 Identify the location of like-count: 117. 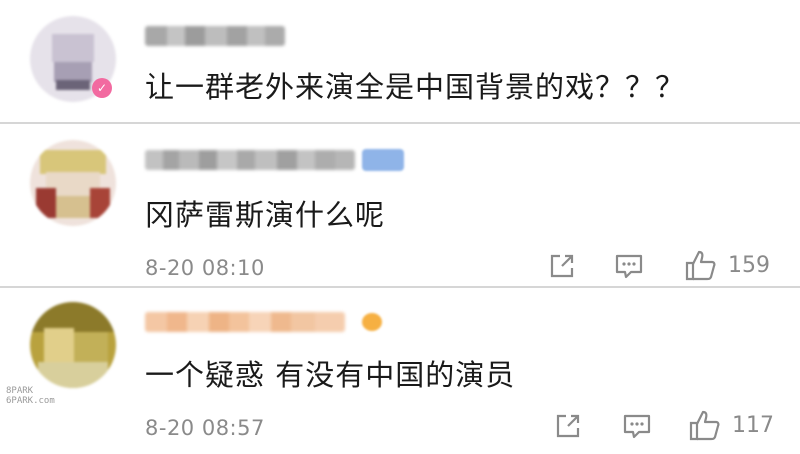
(753, 425).